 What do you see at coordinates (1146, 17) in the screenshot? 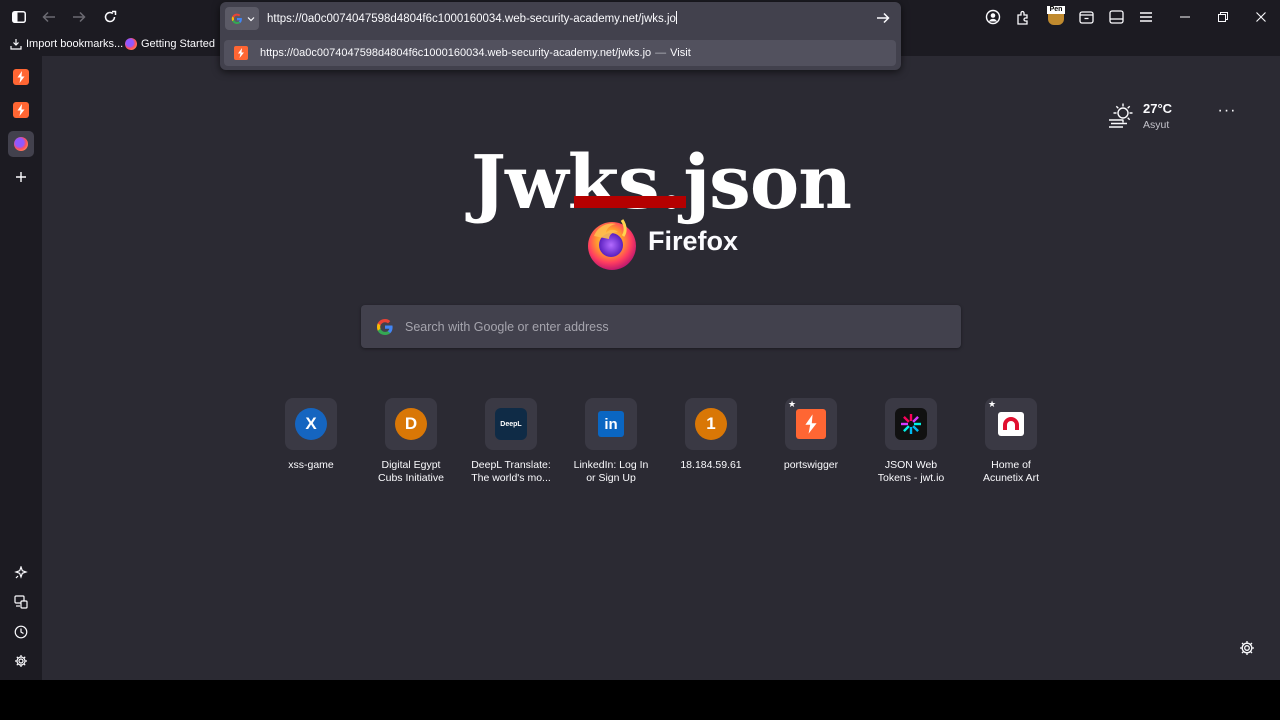
I see `menu-icon` at bounding box center [1146, 17].